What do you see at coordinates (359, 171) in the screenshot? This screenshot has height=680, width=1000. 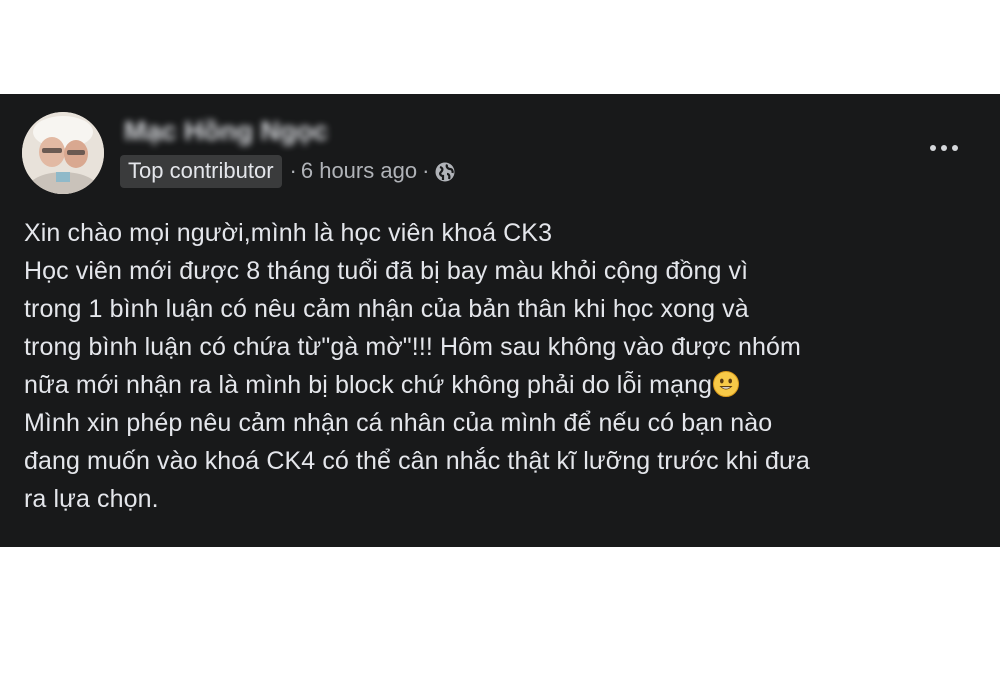 I see `post-timestamp: 6 hours ago` at bounding box center [359, 171].